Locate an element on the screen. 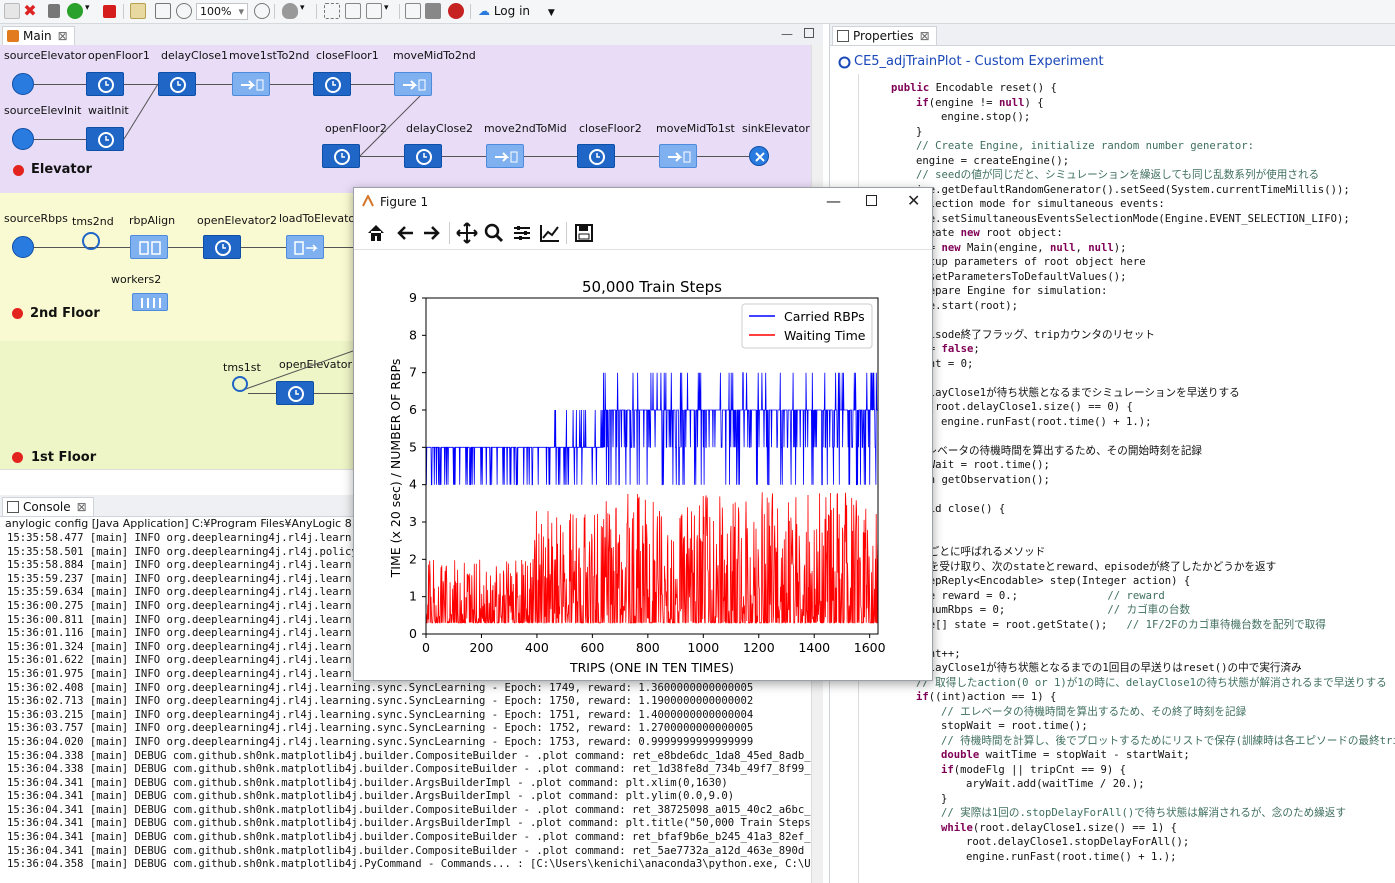 The width and height of the screenshot is (1395, 883). save-figure-icon is located at coordinates (584, 233).